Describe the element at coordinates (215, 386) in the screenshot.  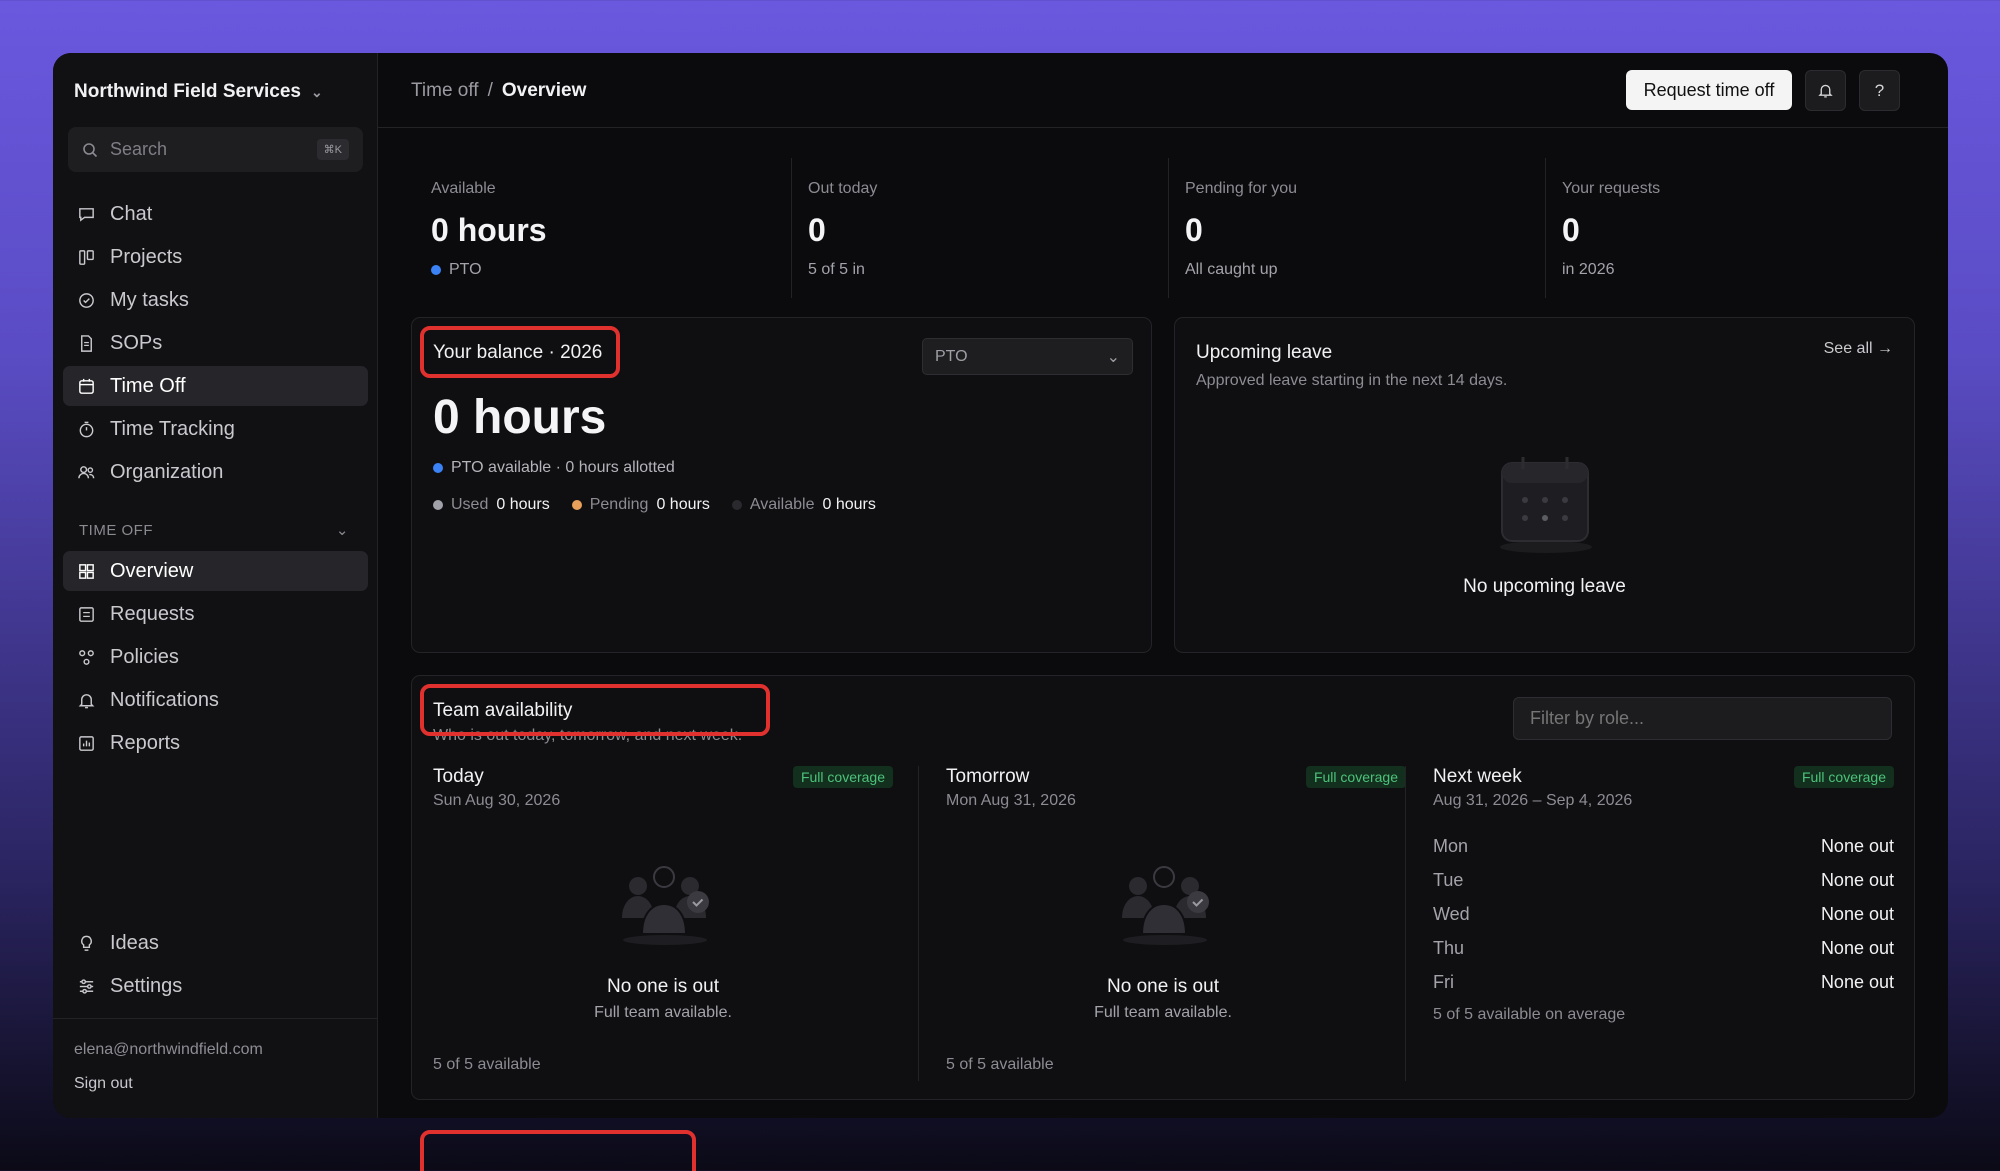
I see `nav-item-time-off: Time Off` at that location.